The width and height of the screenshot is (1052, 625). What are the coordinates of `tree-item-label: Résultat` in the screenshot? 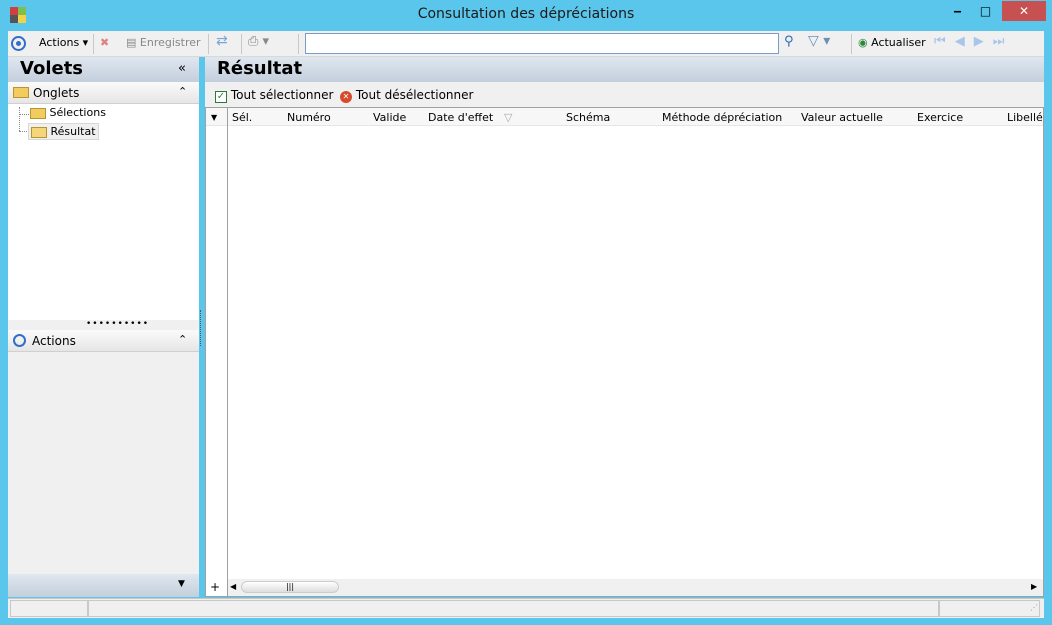 It's located at (73, 131).